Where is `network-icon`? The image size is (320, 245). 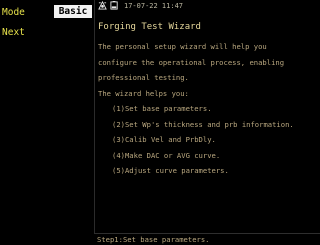 network-icon is located at coordinates (102, 5).